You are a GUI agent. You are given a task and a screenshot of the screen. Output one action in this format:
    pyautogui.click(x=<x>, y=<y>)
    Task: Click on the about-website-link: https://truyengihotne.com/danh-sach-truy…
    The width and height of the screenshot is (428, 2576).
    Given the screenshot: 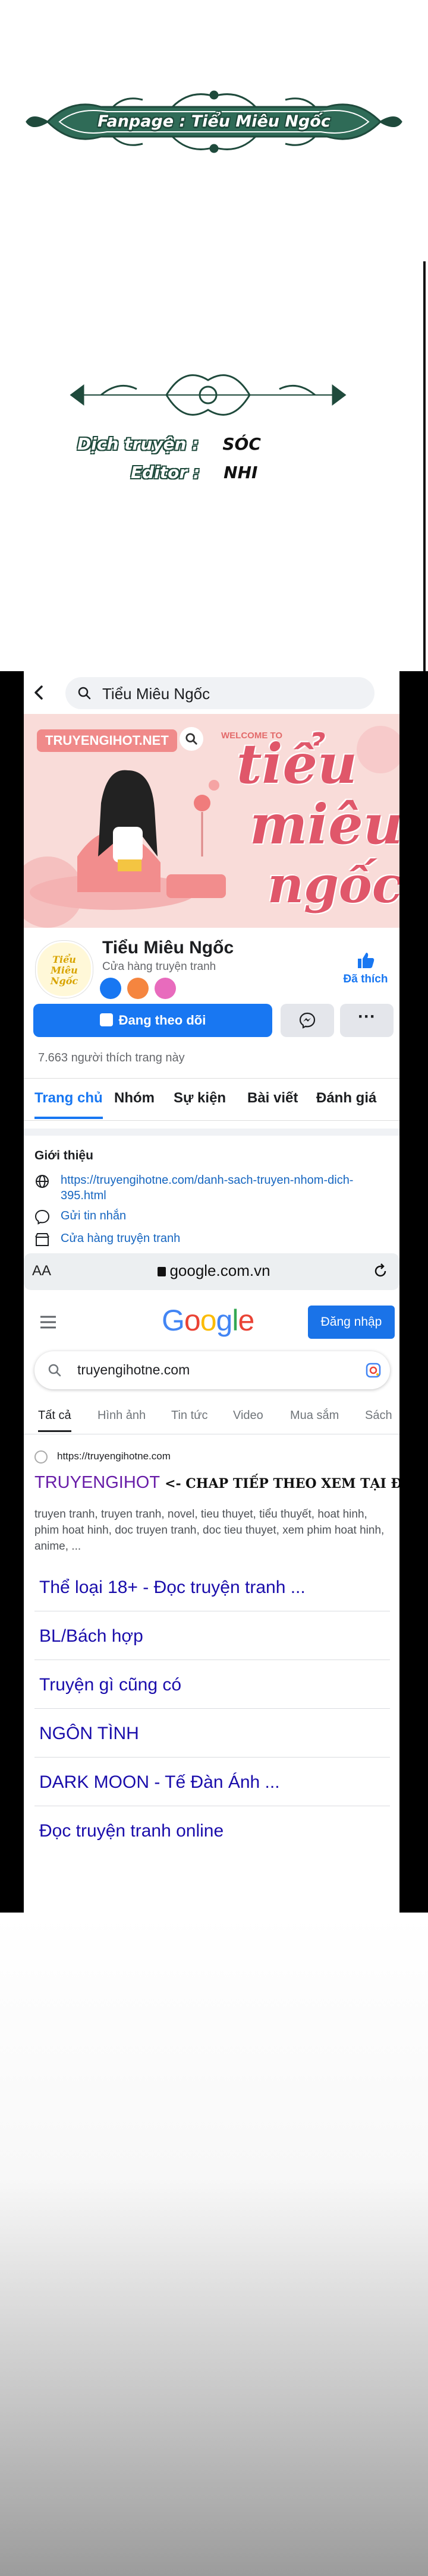 What is the action you would take?
    pyautogui.click(x=226, y=1187)
    